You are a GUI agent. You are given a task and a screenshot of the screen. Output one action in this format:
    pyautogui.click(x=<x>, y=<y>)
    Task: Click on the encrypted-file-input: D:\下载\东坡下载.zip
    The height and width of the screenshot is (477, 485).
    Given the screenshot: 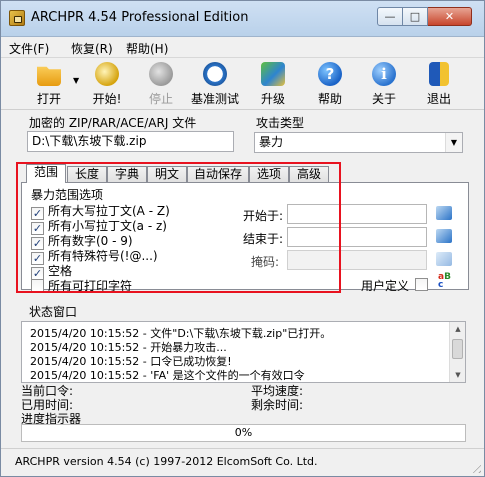 What is the action you would take?
    pyautogui.click(x=130, y=141)
    